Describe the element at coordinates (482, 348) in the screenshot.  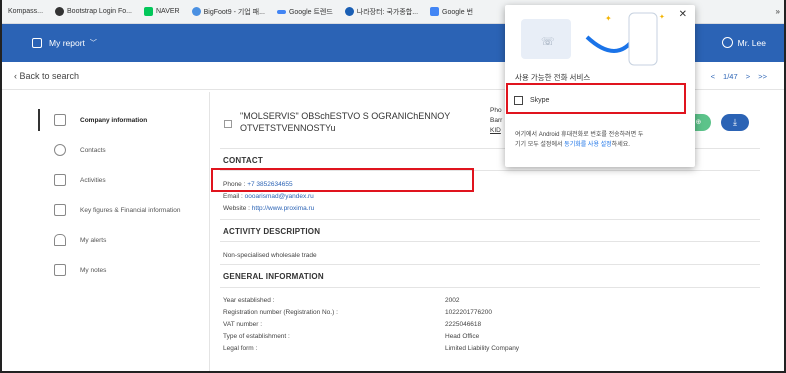
I see `general-value: Limited Liability Company` at that location.